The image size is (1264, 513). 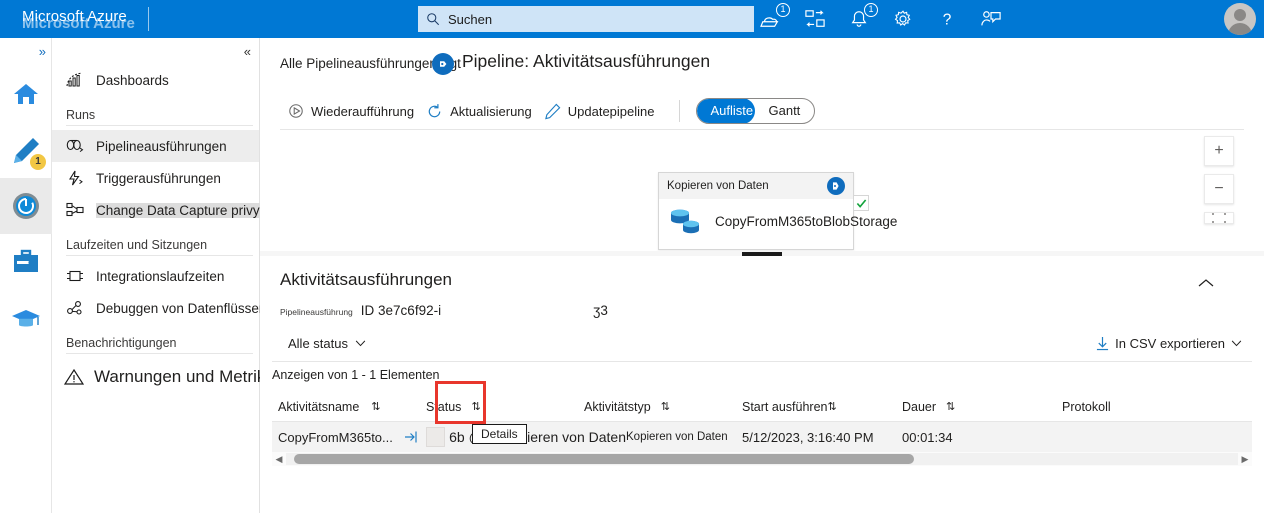 What do you see at coordinates (26, 150) in the screenshot?
I see `rail-item-author: 1` at bounding box center [26, 150].